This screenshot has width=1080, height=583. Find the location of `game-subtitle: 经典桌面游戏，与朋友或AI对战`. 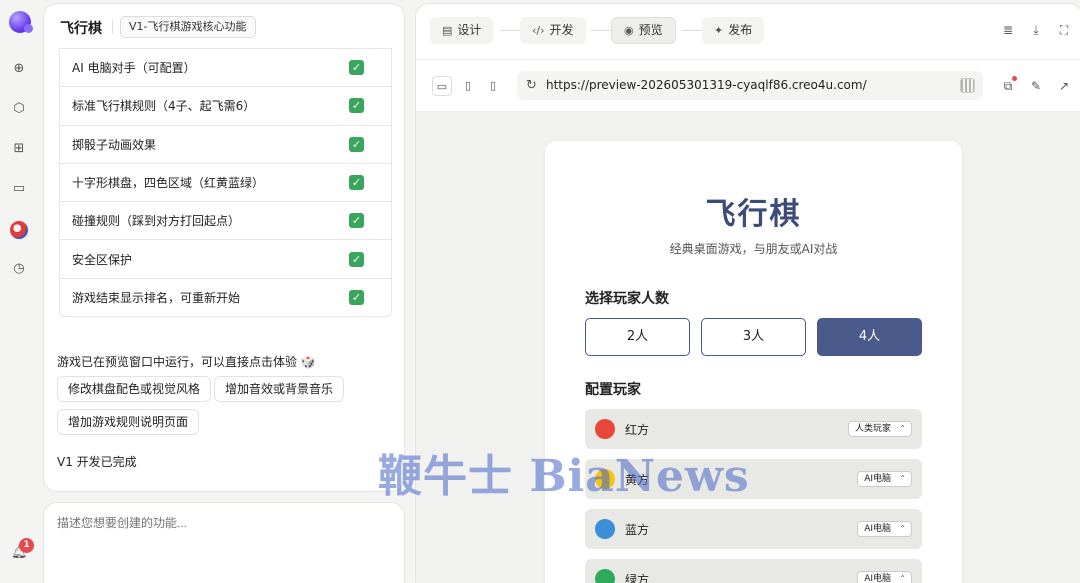

game-subtitle: 经典桌面游戏，与朋友或AI对战 is located at coordinates (753, 249).